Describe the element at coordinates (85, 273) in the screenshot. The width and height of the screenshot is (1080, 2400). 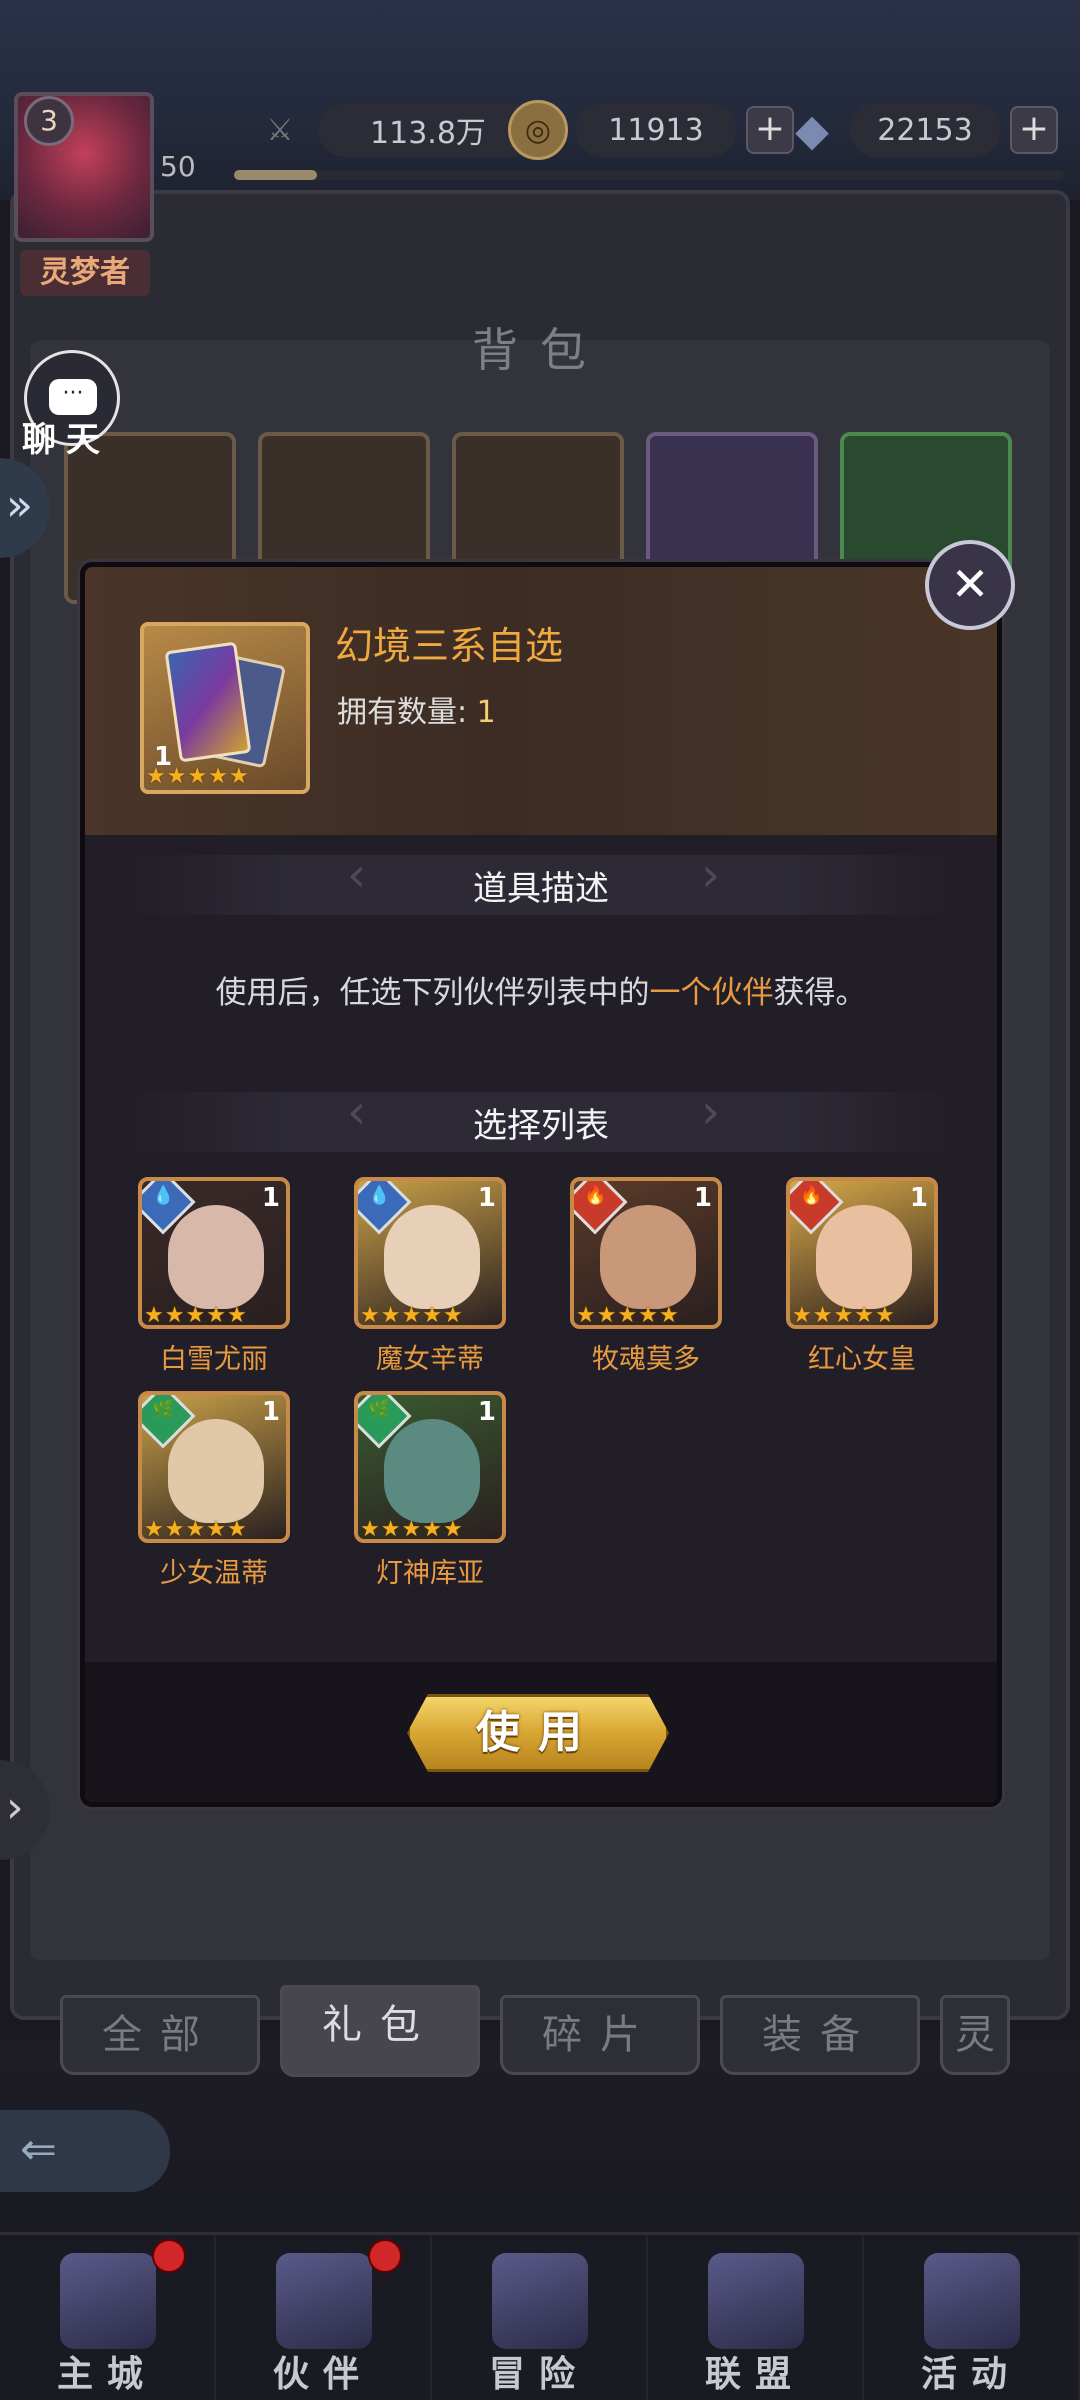
I see `player-name: 灵梦者` at that location.